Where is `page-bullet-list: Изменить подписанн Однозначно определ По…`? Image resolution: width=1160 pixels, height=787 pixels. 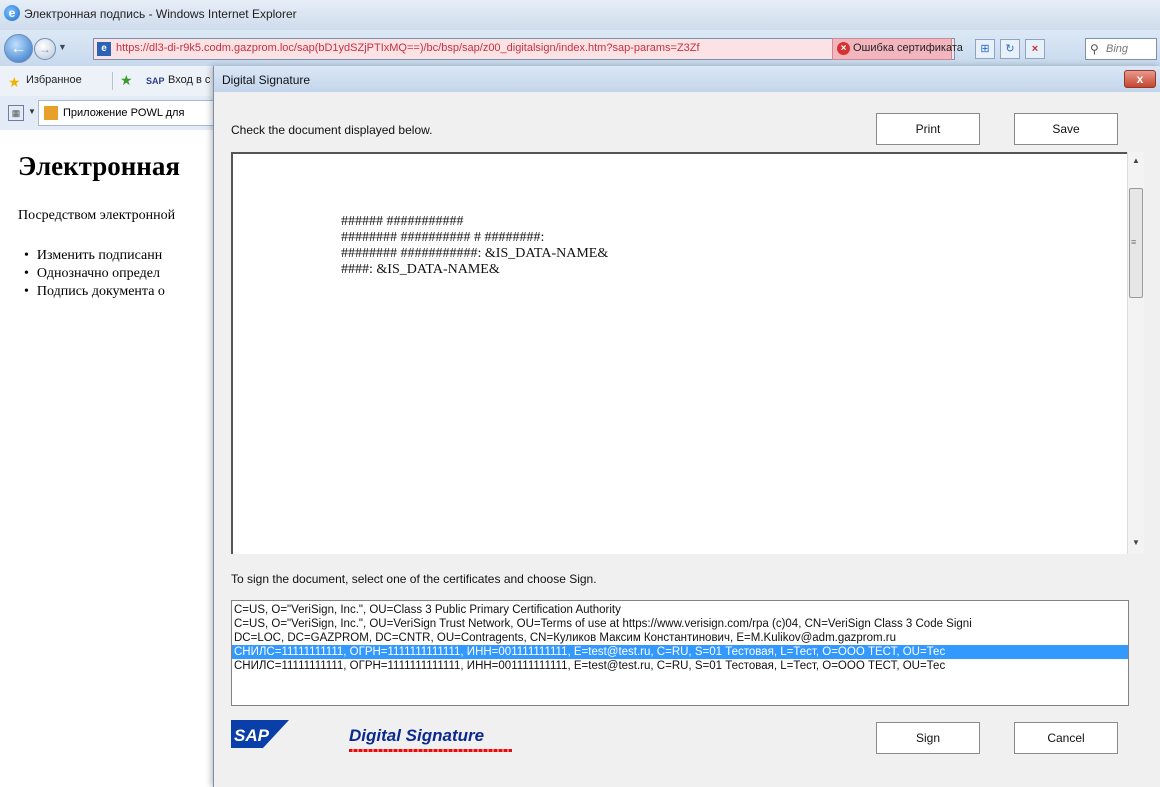 page-bullet-list: Изменить подписанн Однозначно определ По… is located at coordinates (101, 275).